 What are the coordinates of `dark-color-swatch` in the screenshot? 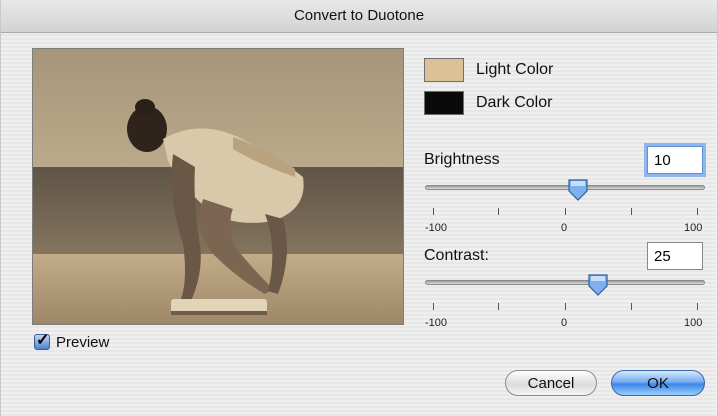 It's located at (444, 103).